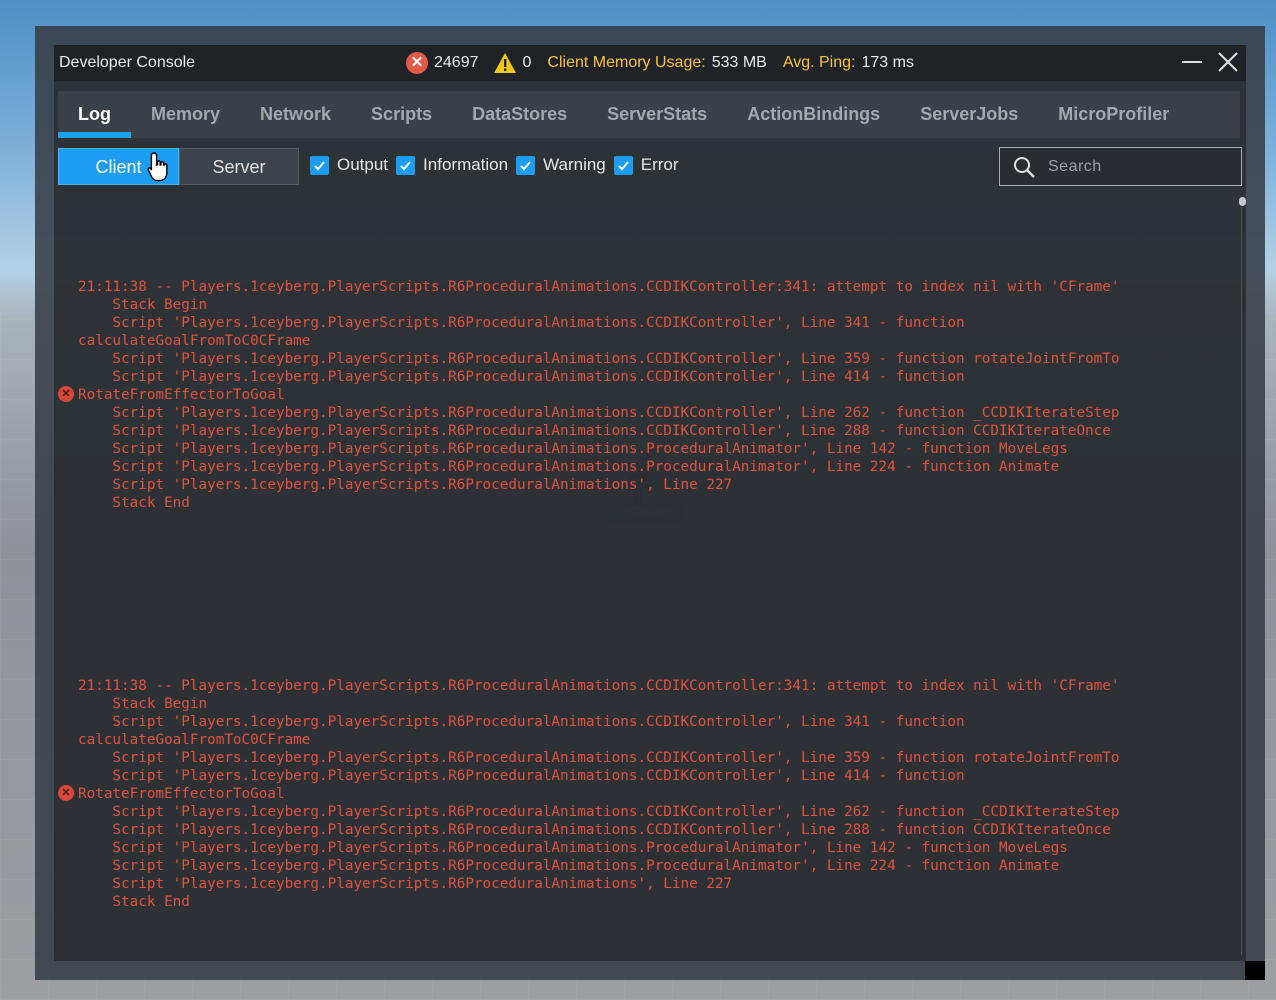 This screenshot has width=1276, height=1000. Describe the element at coordinates (1241, 581) in the screenshot. I see `scroll-track` at that location.